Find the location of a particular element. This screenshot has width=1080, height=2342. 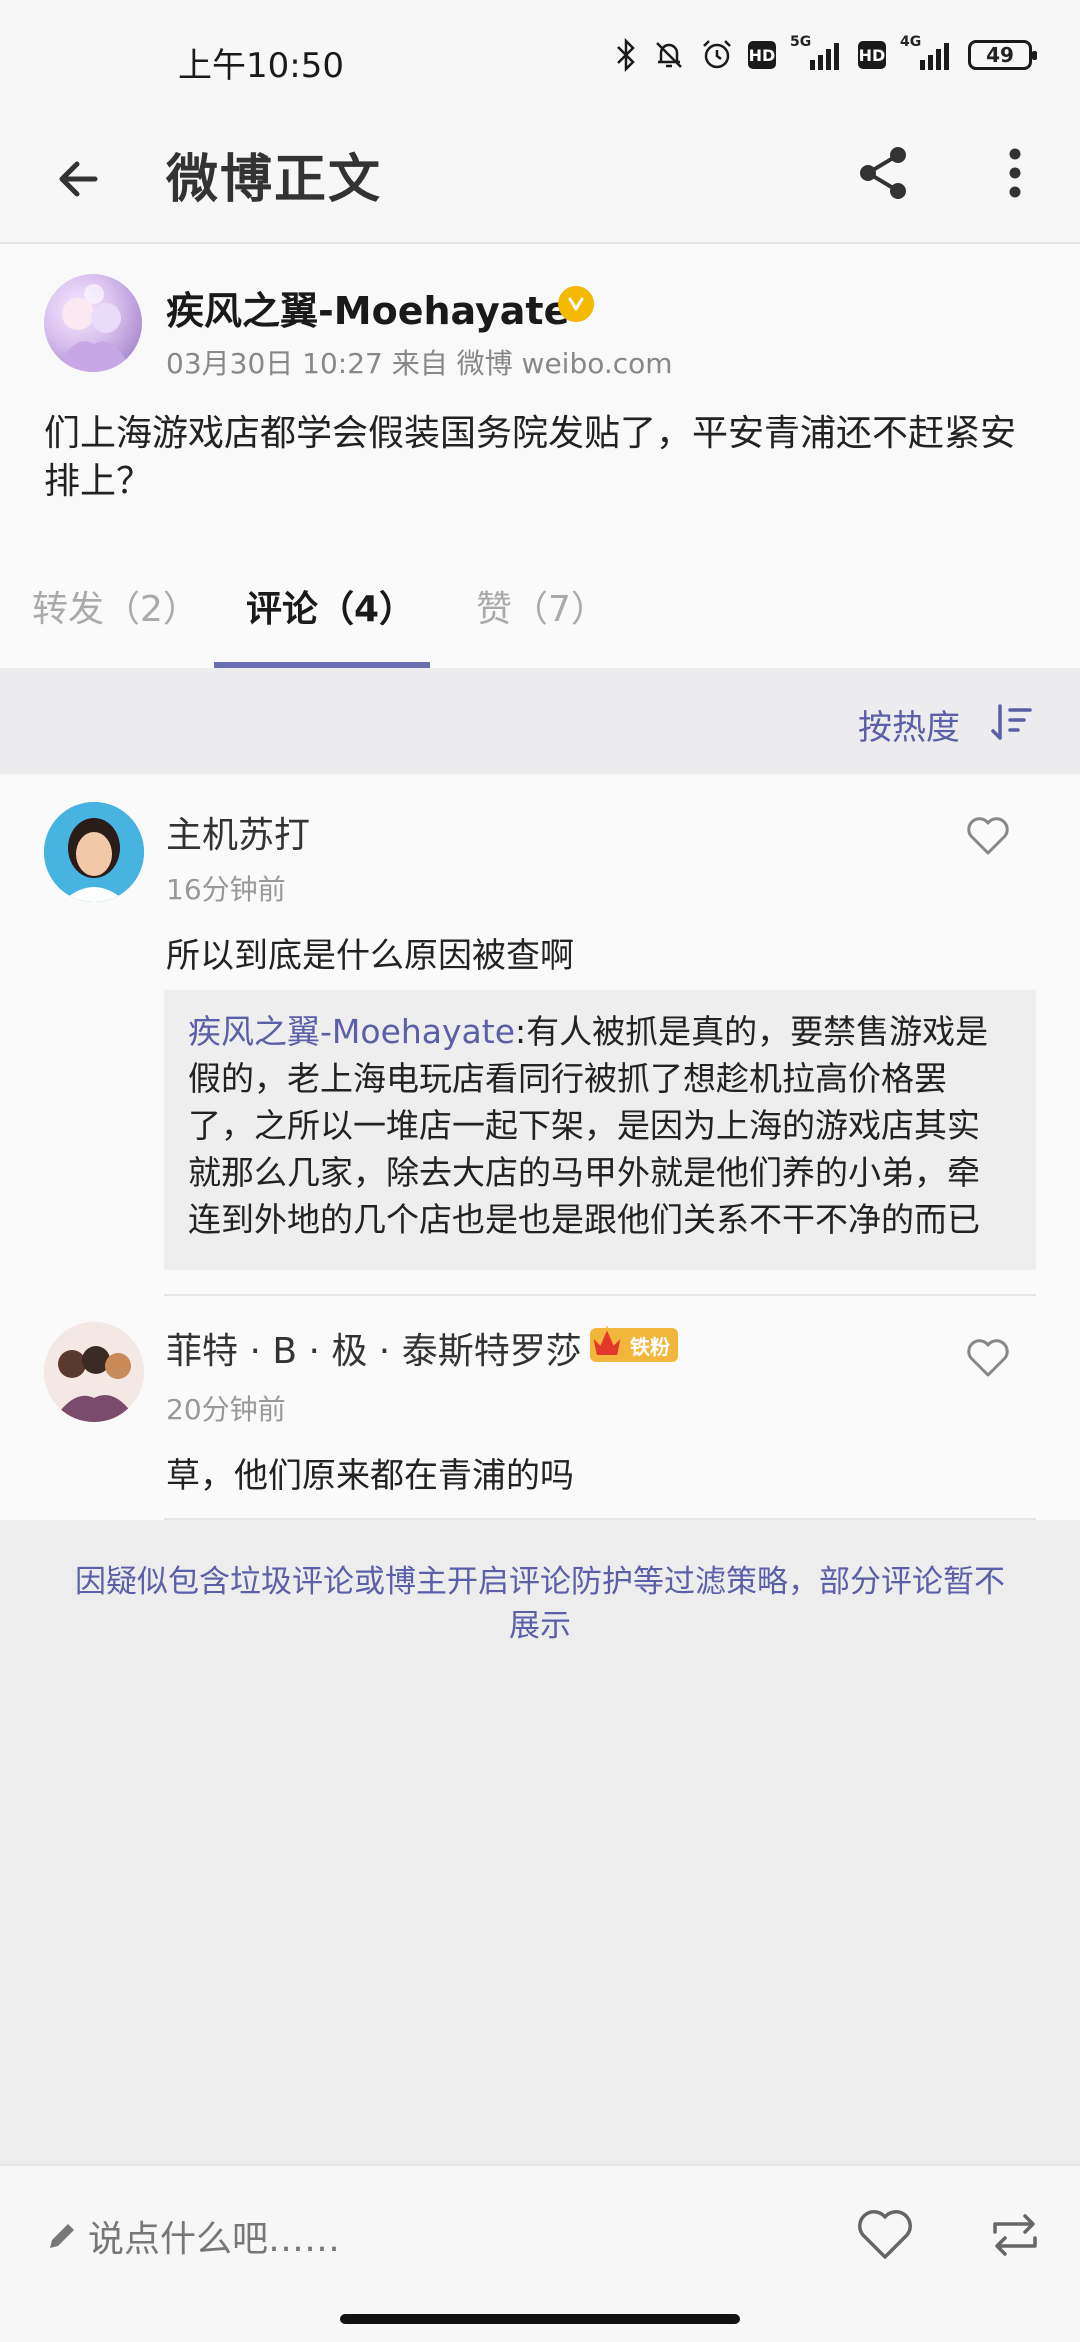

home-indicator is located at coordinates (540, 2319).